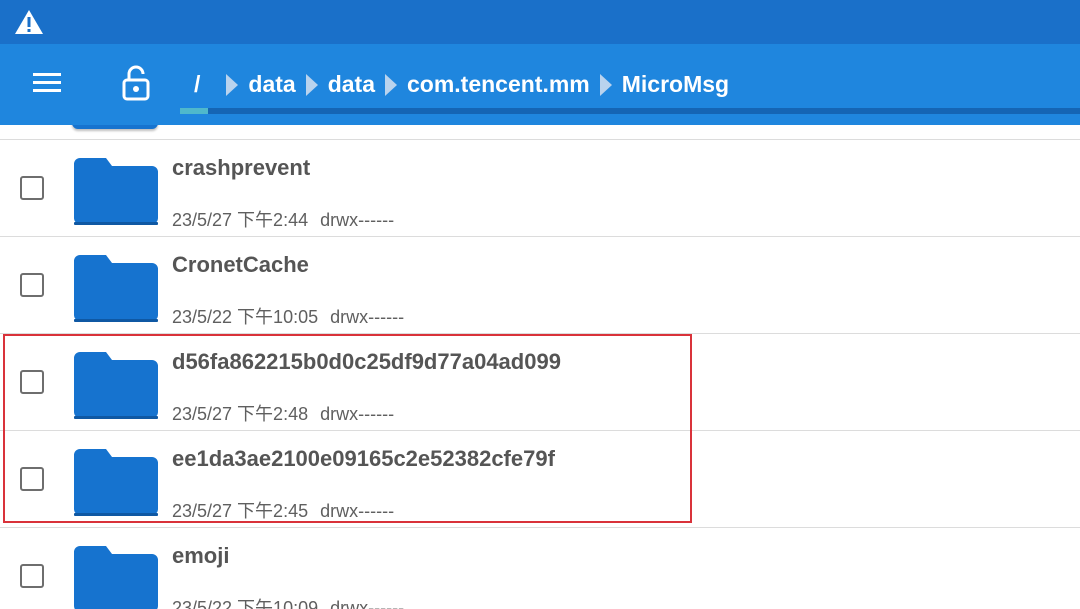 The image size is (1080, 609). What do you see at coordinates (271, 84) in the screenshot?
I see `breadcrumb-data: data` at bounding box center [271, 84].